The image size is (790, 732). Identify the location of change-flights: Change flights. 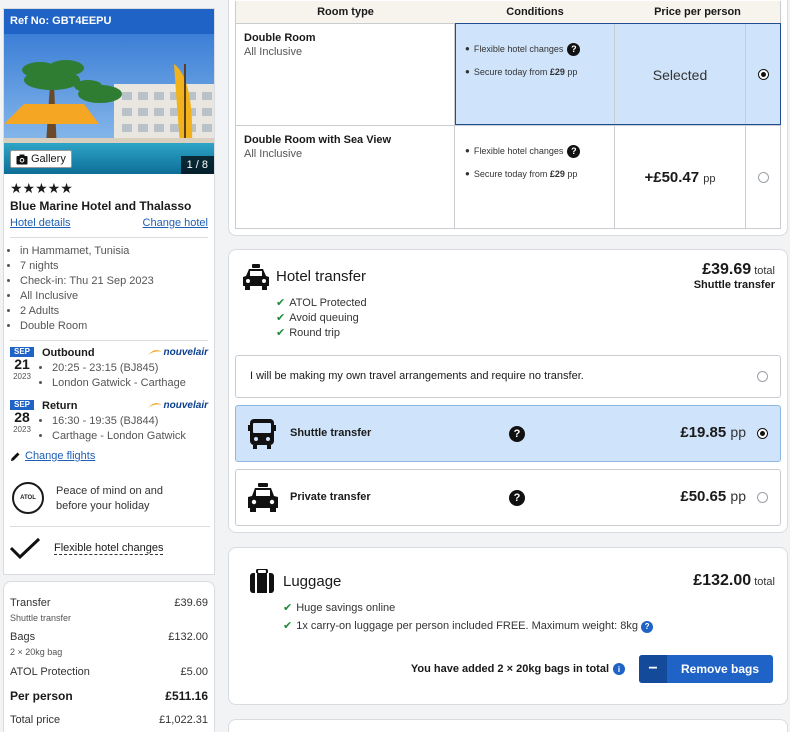
(52, 456).